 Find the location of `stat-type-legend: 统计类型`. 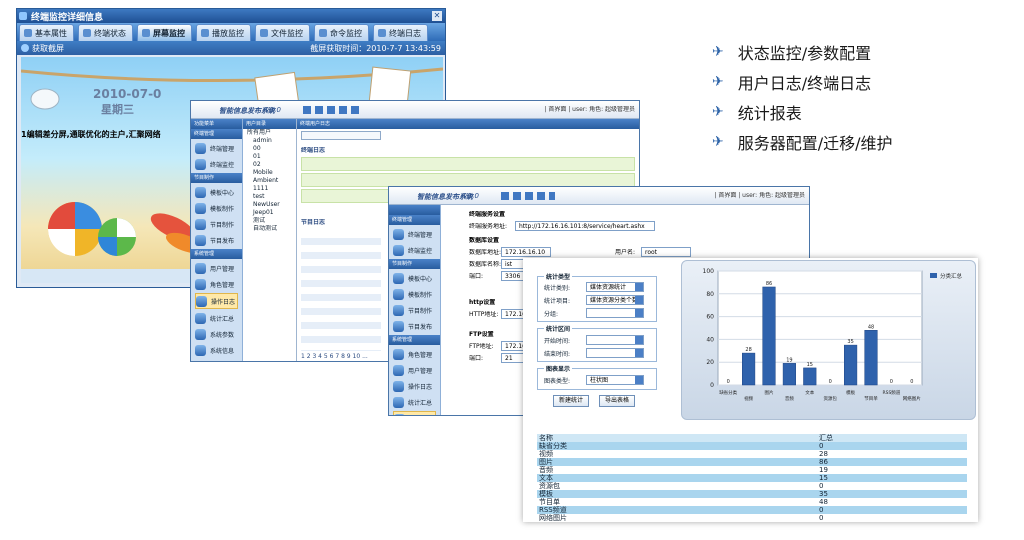

stat-type-legend: 统计类型 is located at coordinates (558, 276).